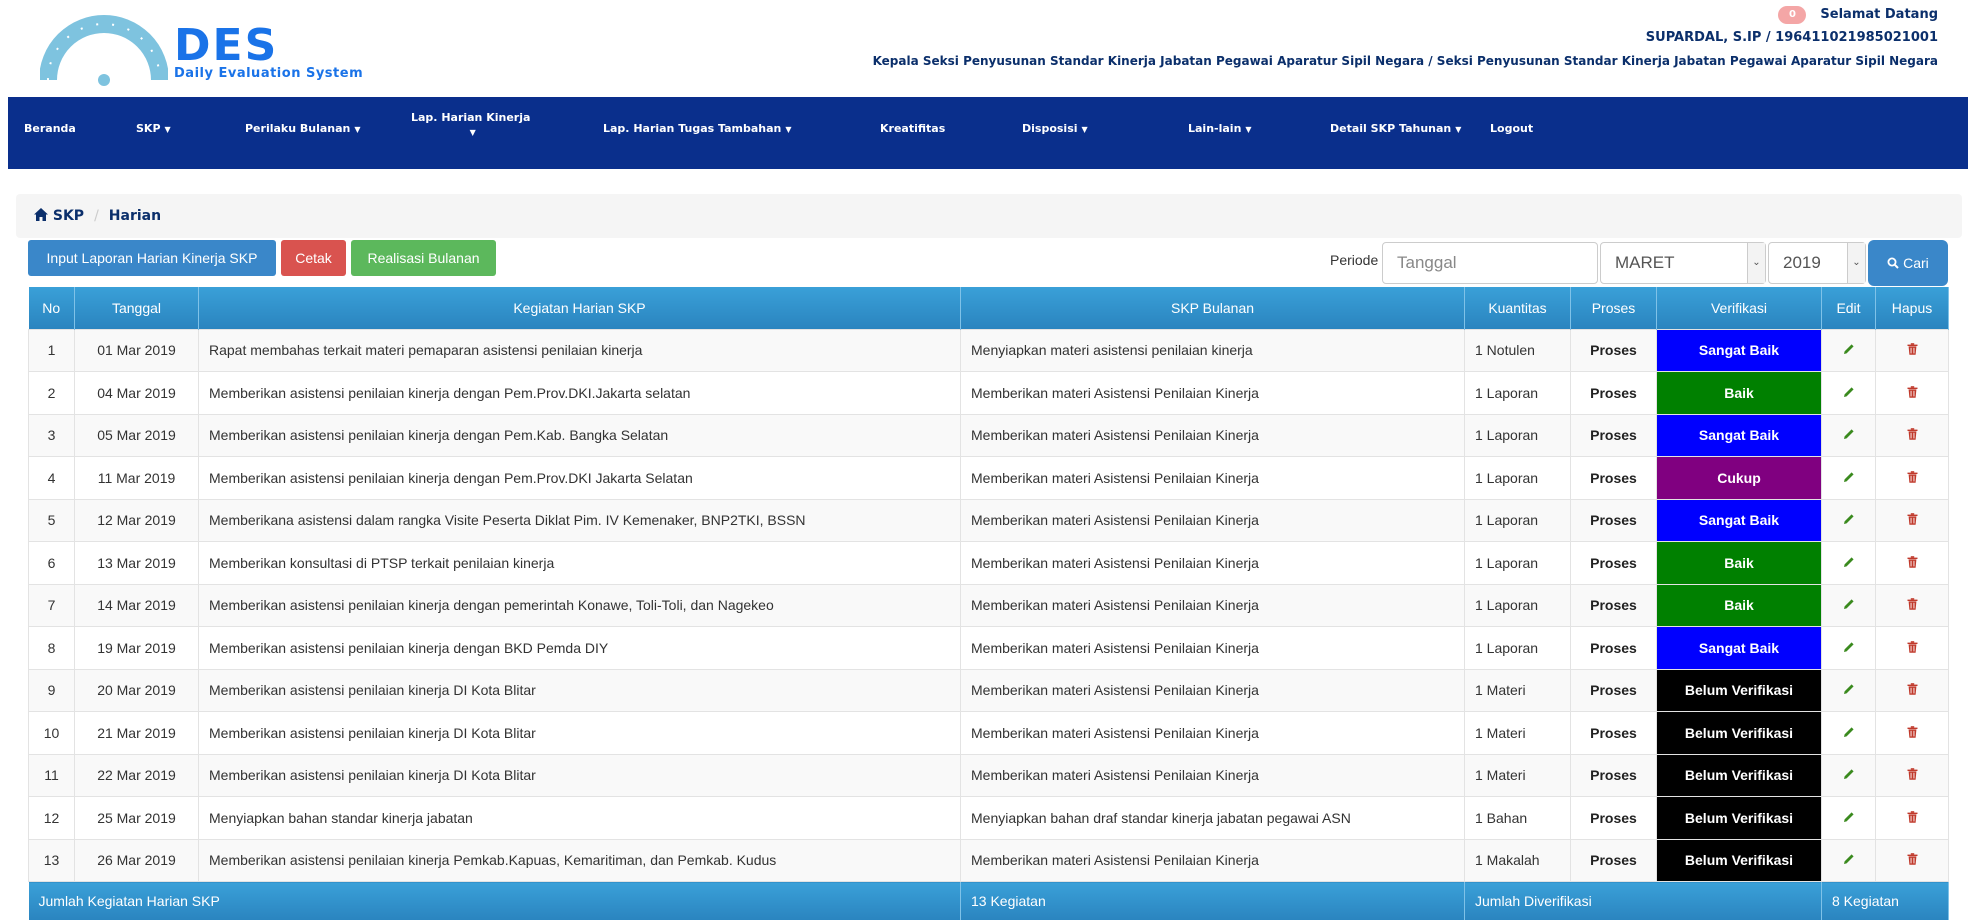 Image resolution: width=1968 pixels, height=921 pixels. What do you see at coordinates (313, 258) in the screenshot?
I see `cetak-button: Cetak` at bounding box center [313, 258].